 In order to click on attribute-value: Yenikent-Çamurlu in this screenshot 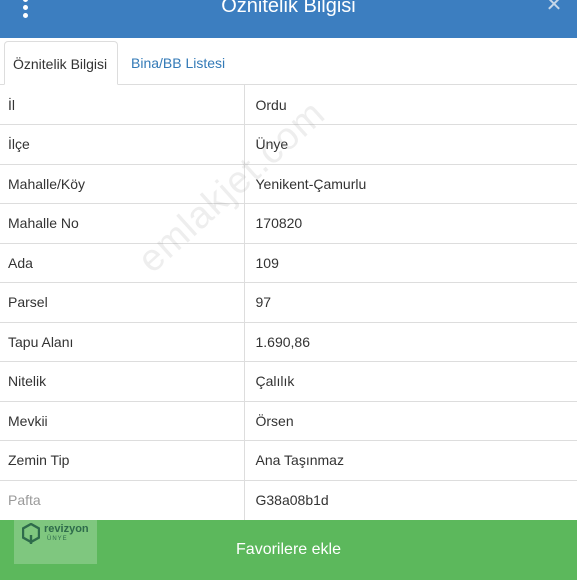, I will do `click(410, 183)`.